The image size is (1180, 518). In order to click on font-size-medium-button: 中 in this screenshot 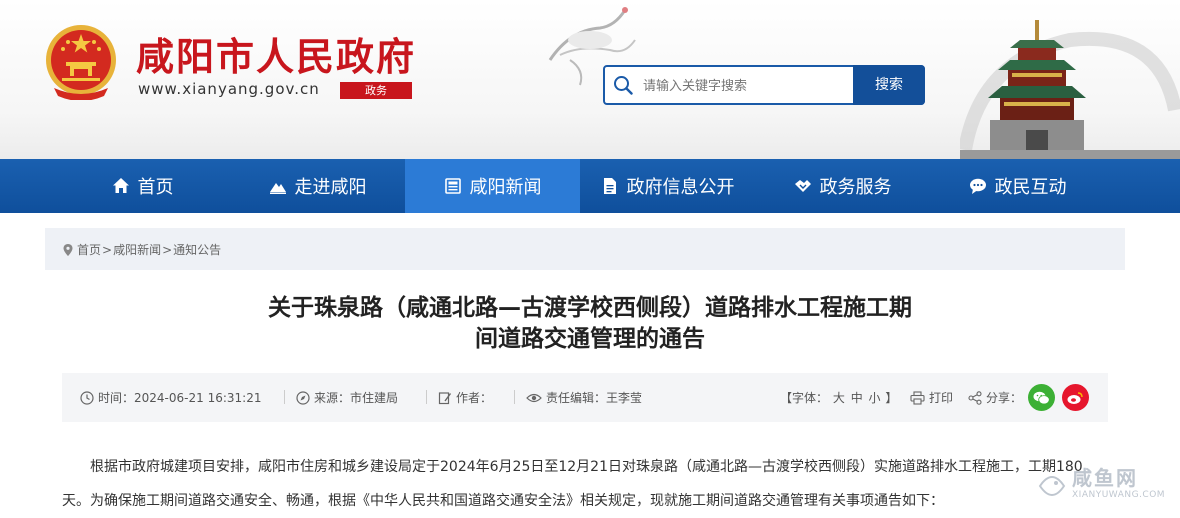, I will do `click(857, 398)`.